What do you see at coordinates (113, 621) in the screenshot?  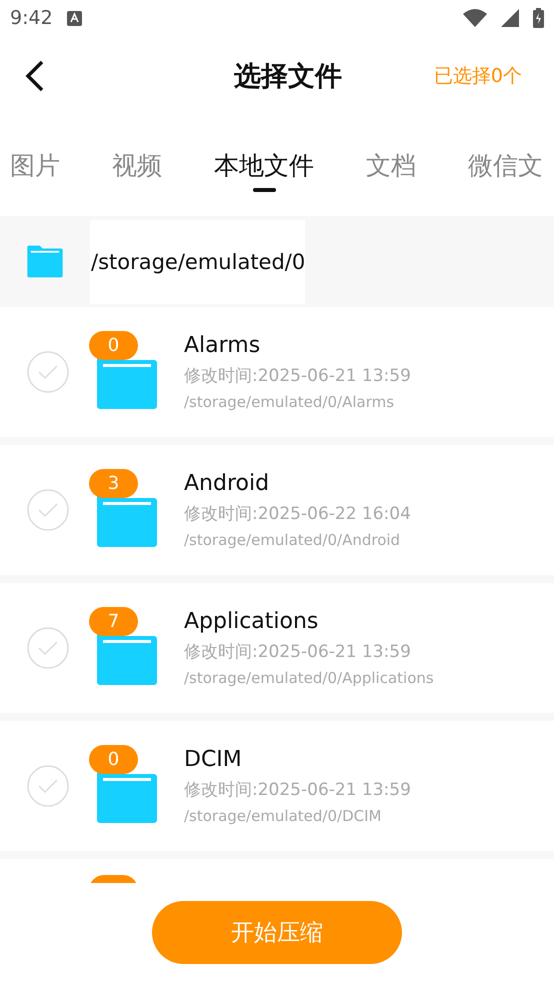 I see `item-count: 7` at bounding box center [113, 621].